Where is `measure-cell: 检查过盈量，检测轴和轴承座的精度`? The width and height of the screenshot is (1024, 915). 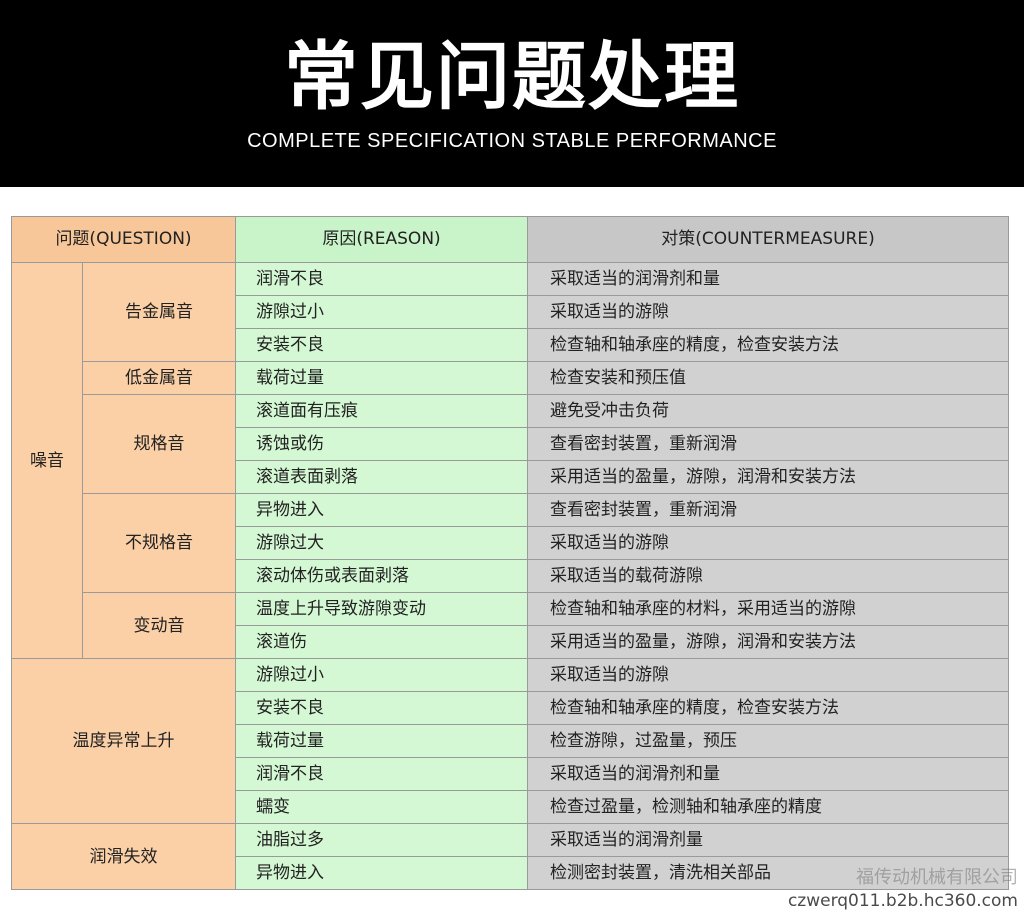 measure-cell: 检查过盈量，检测轴和轴承座的精度 is located at coordinates (768, 807).